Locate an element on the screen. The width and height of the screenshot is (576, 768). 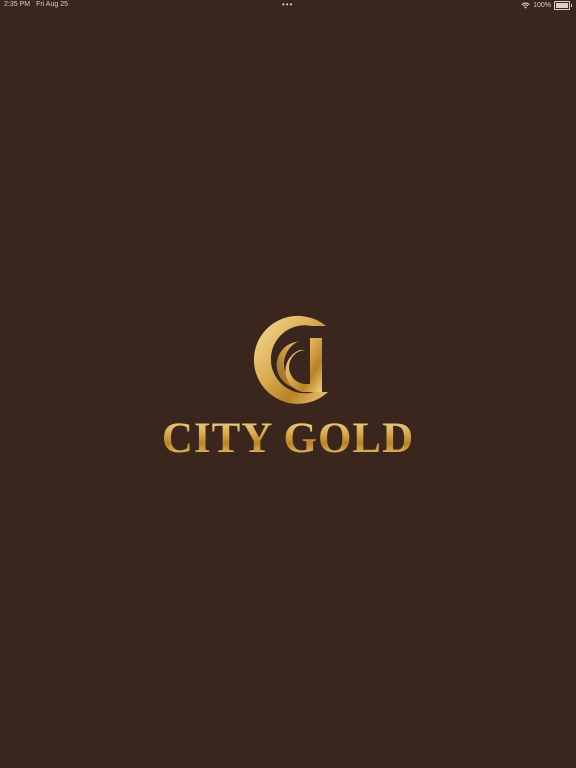
status-bar: 2:35 PM Fri Aug 25 ••• 100% is located at coordinates (288, 6).